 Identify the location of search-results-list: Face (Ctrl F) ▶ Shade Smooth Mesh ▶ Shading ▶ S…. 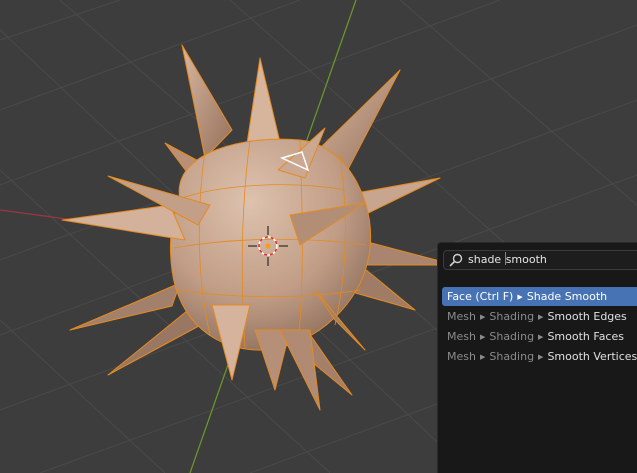
(539, 327).